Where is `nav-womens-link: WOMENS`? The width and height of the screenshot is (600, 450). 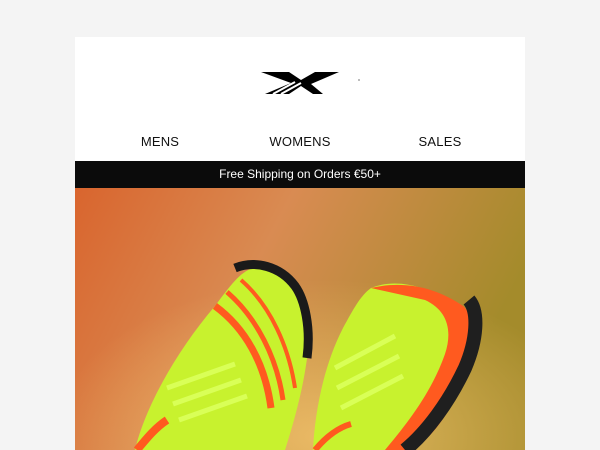
nav-womens-link: WOMENS is located at coordinates (300, 142).